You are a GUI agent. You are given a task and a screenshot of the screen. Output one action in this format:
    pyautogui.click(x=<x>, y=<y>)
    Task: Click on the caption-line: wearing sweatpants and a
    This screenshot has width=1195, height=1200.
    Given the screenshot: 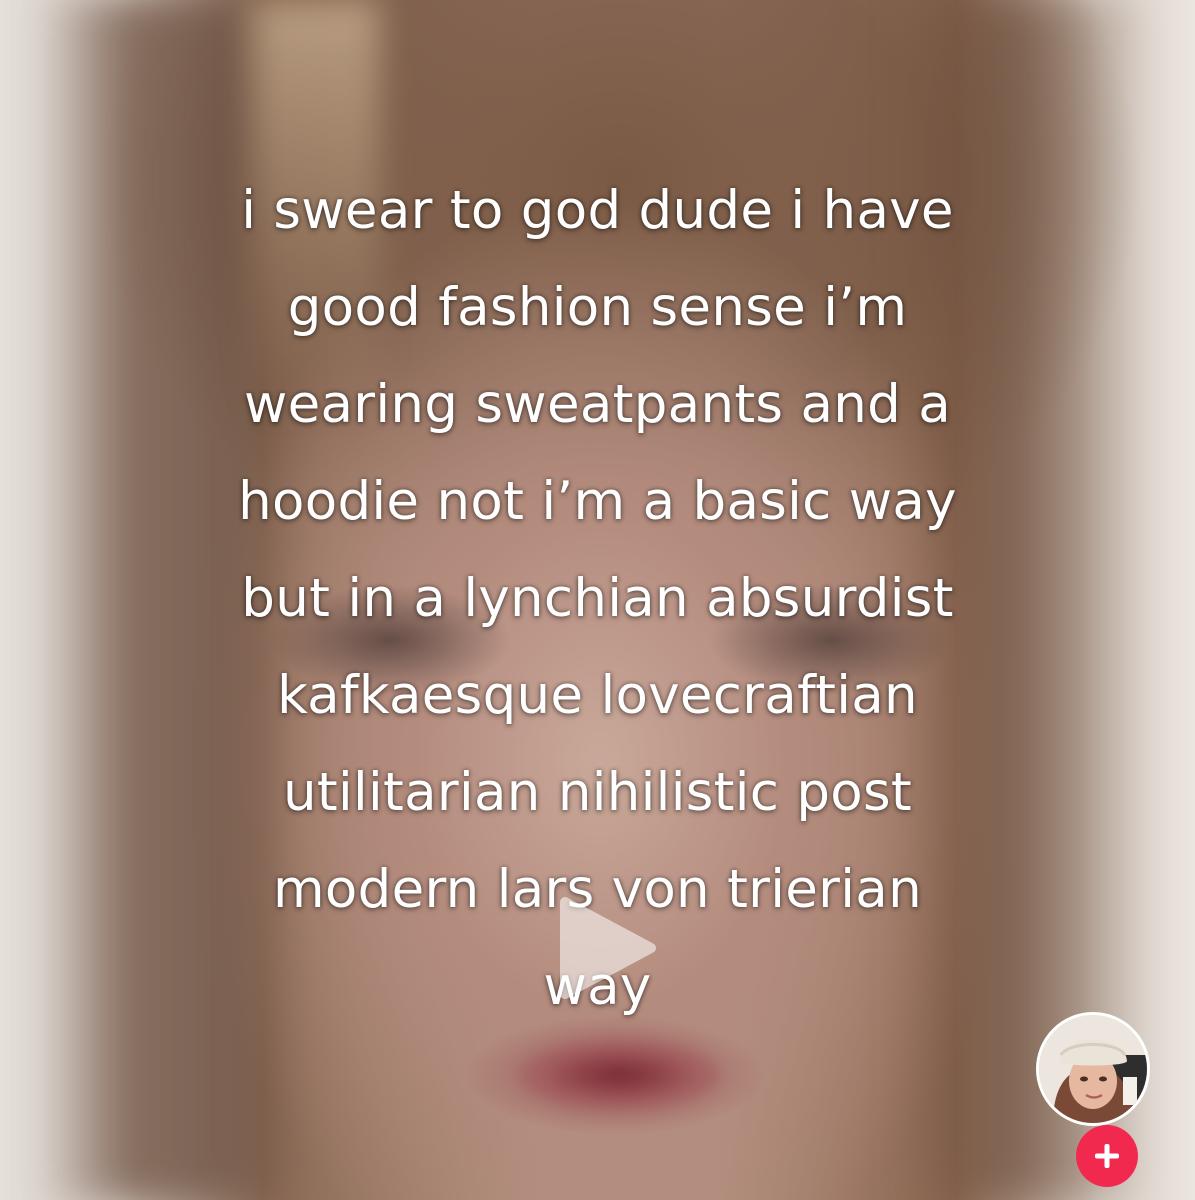 What is the action you would take?
    pyautogui.click(x=597, y=404)
    